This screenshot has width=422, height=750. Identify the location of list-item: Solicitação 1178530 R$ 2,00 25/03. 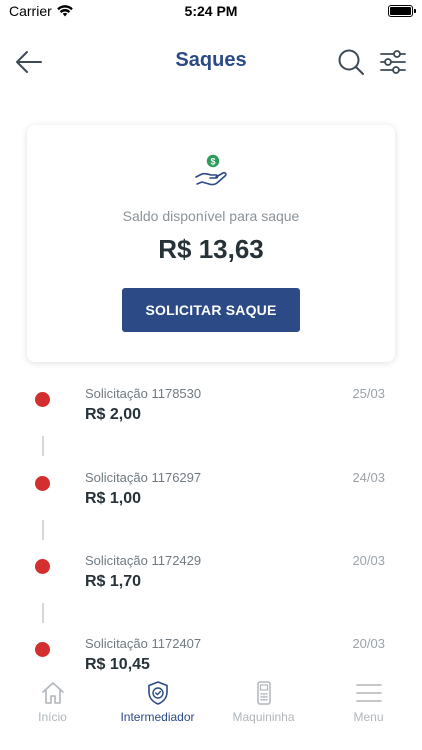
(211, 416).